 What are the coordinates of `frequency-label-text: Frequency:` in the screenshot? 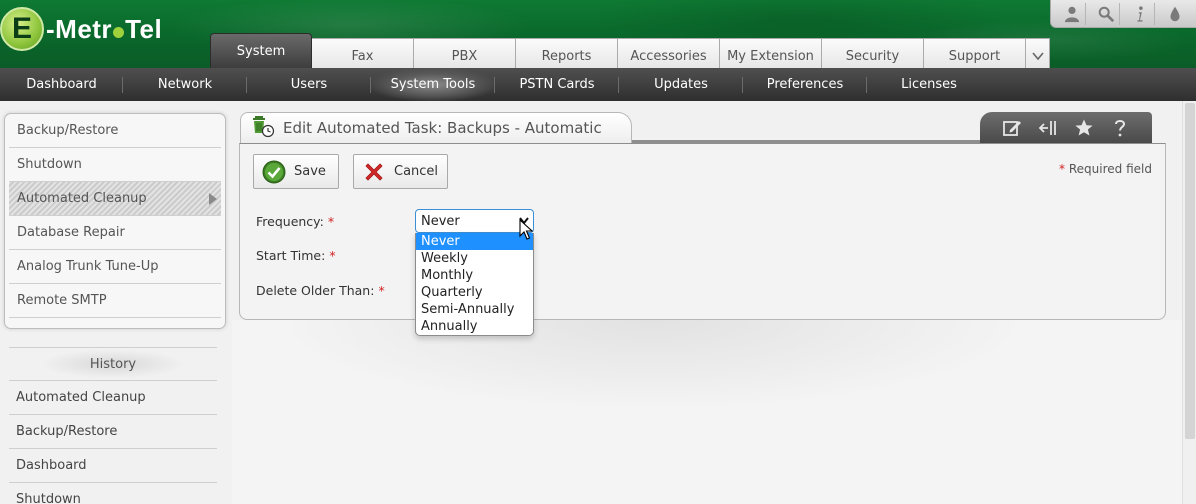 It's located at (290, 221).